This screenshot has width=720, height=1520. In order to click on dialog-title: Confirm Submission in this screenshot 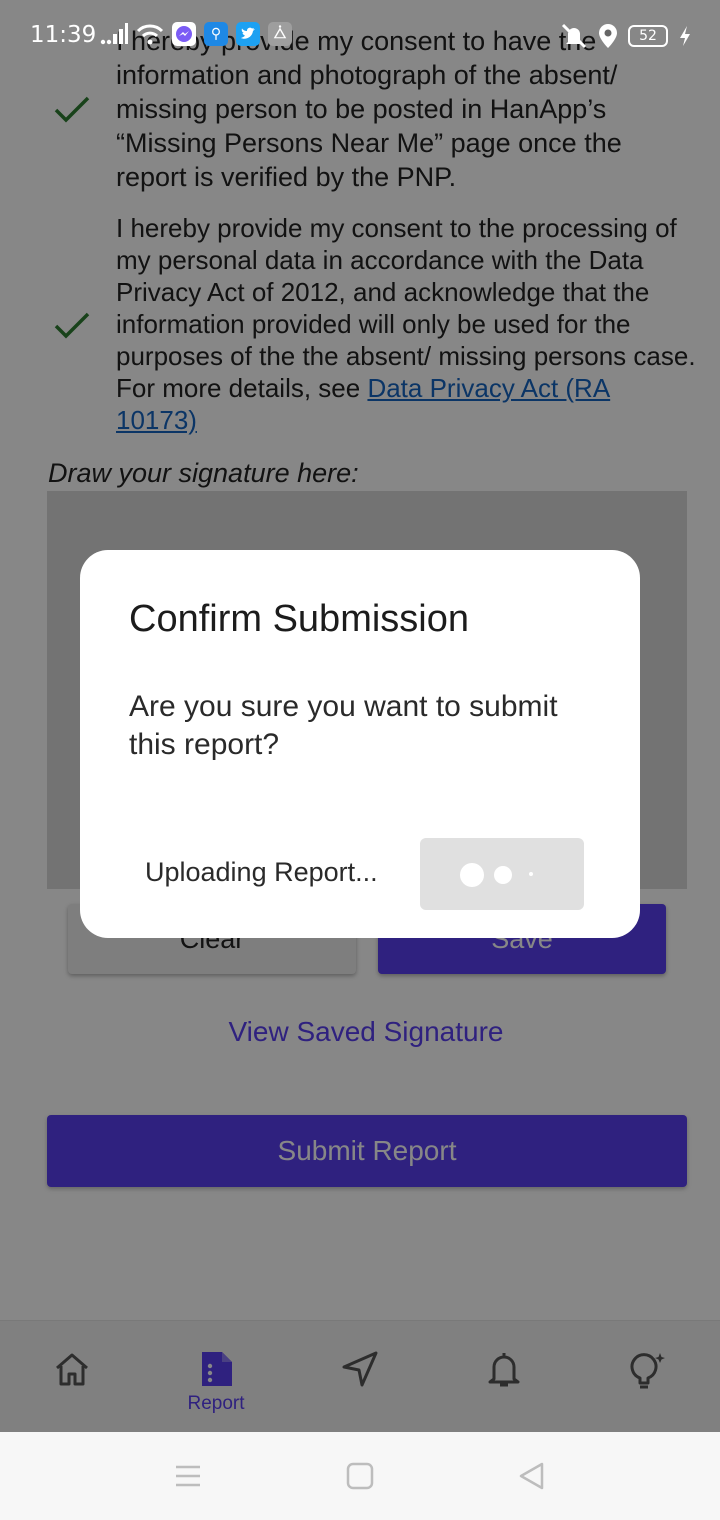, I will do `click(299, 619)`.